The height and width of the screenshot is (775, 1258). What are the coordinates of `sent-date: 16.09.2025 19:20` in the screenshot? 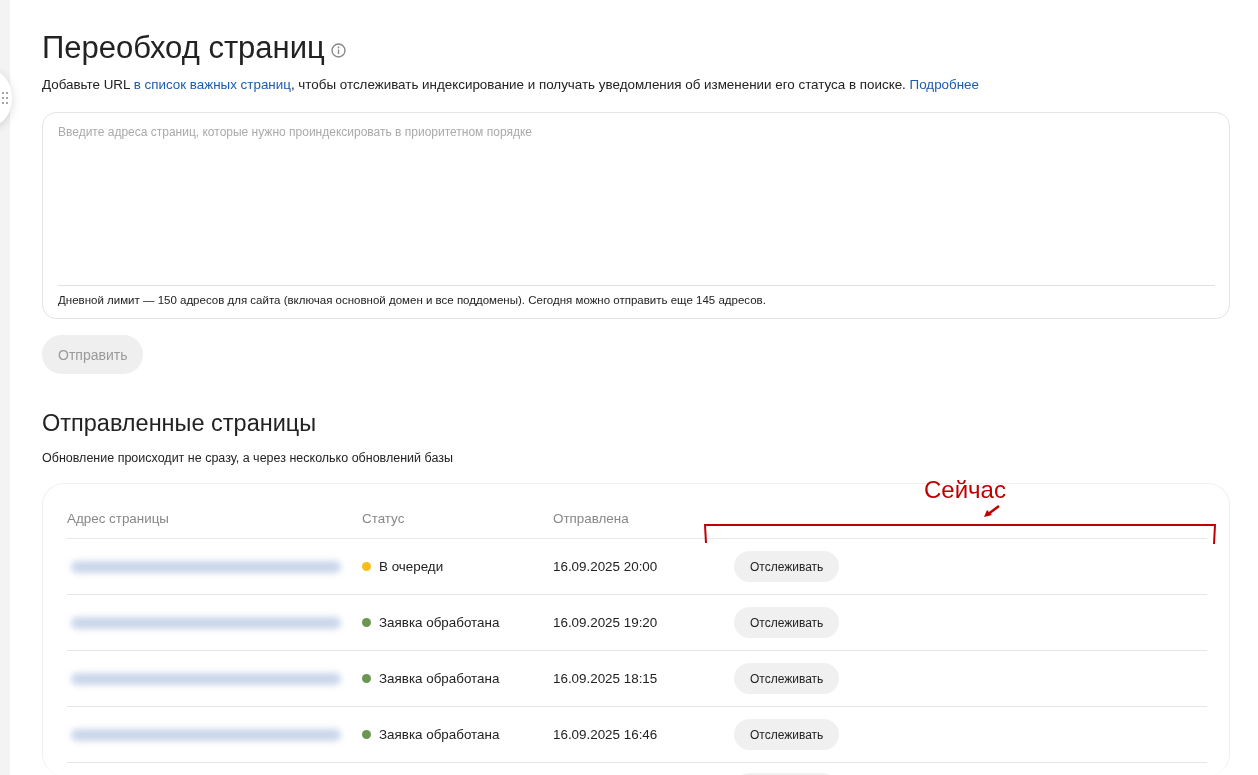 It's located at (606, 622).